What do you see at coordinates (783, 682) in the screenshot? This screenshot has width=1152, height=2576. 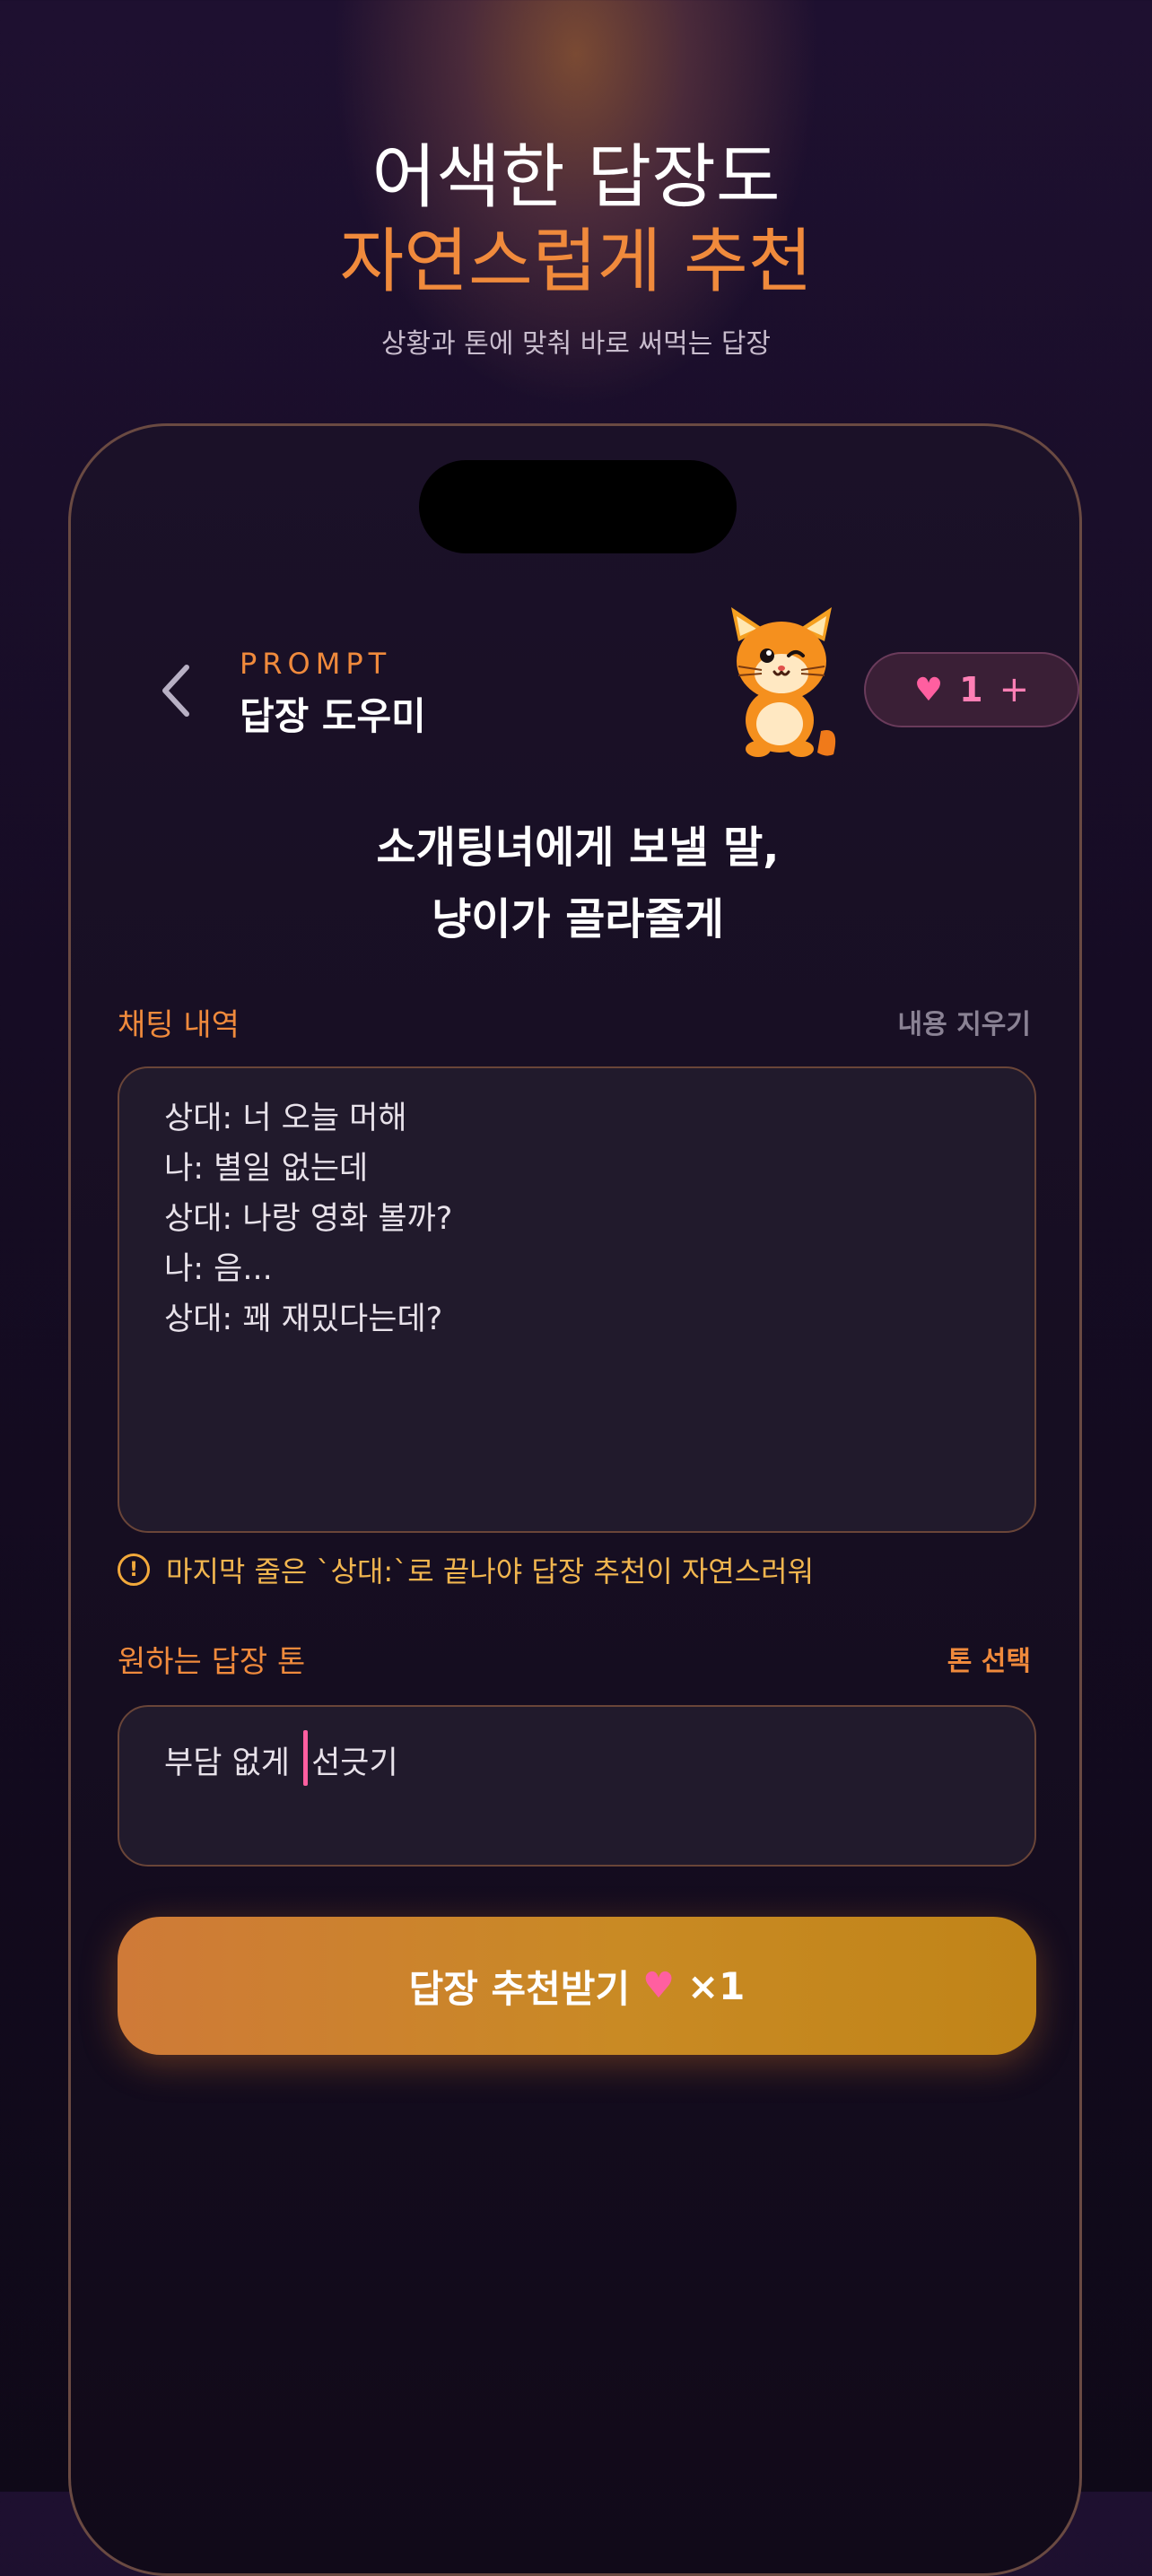 I see `cat-mascot-icon` at bounding box center [783, 682].